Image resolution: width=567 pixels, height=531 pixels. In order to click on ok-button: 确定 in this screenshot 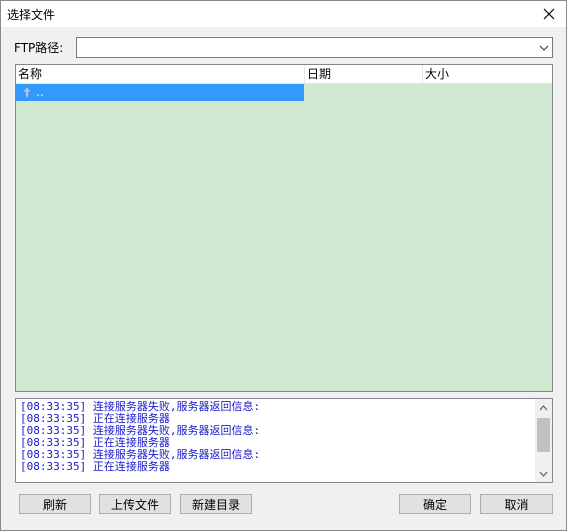, I will do `click(435, 504)`.